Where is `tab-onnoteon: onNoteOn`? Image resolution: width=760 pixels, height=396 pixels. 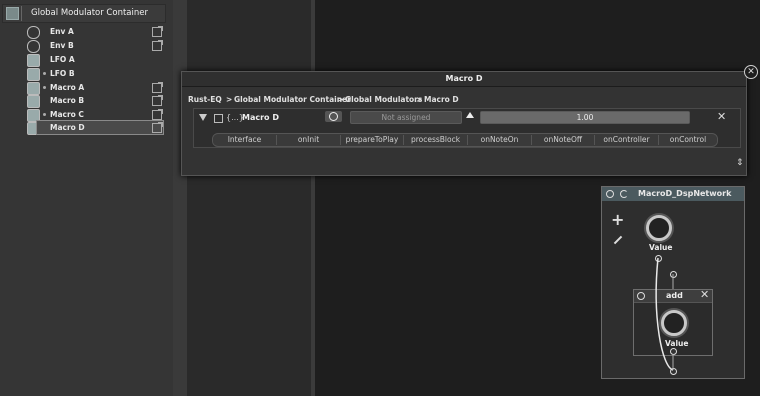 tab-onnoteon: onNoteOn is located at coordinates (500, 140).